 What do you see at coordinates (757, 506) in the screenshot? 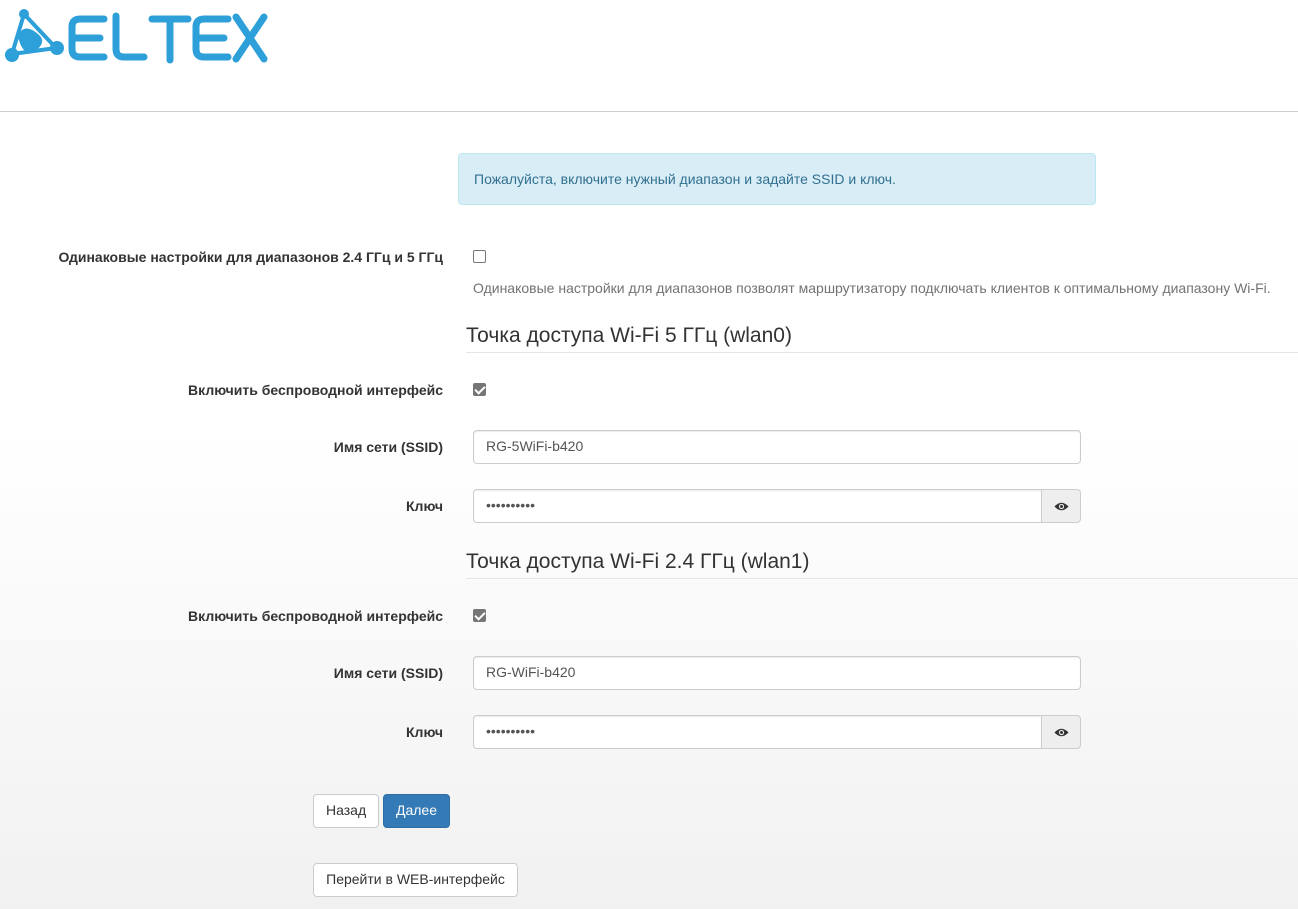
I see `wlan0-key-input: ••••••••••` at bounding box center [757, 506].